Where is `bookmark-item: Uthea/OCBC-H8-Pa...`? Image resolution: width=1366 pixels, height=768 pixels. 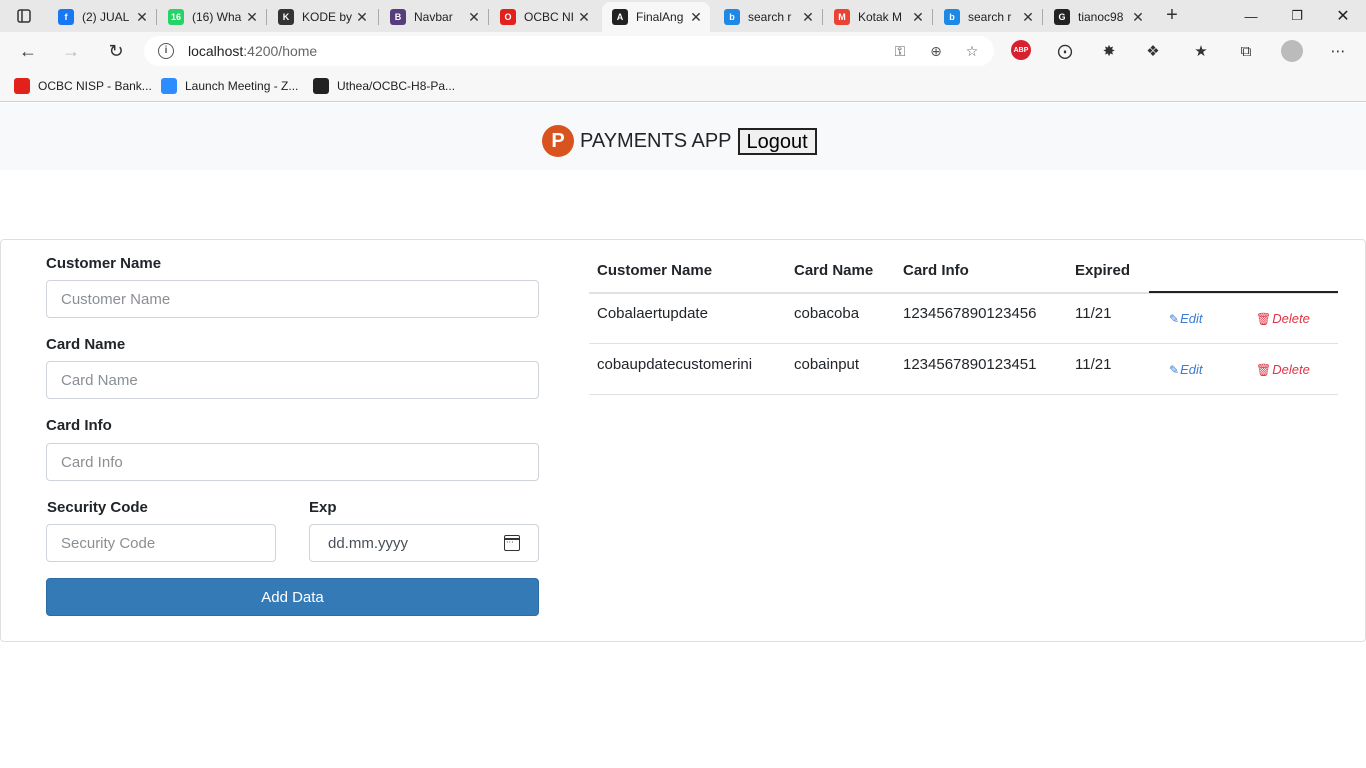 bookmark-item: Uthea/OCBC-H8-Pa... is located at coordinates (384, 86).